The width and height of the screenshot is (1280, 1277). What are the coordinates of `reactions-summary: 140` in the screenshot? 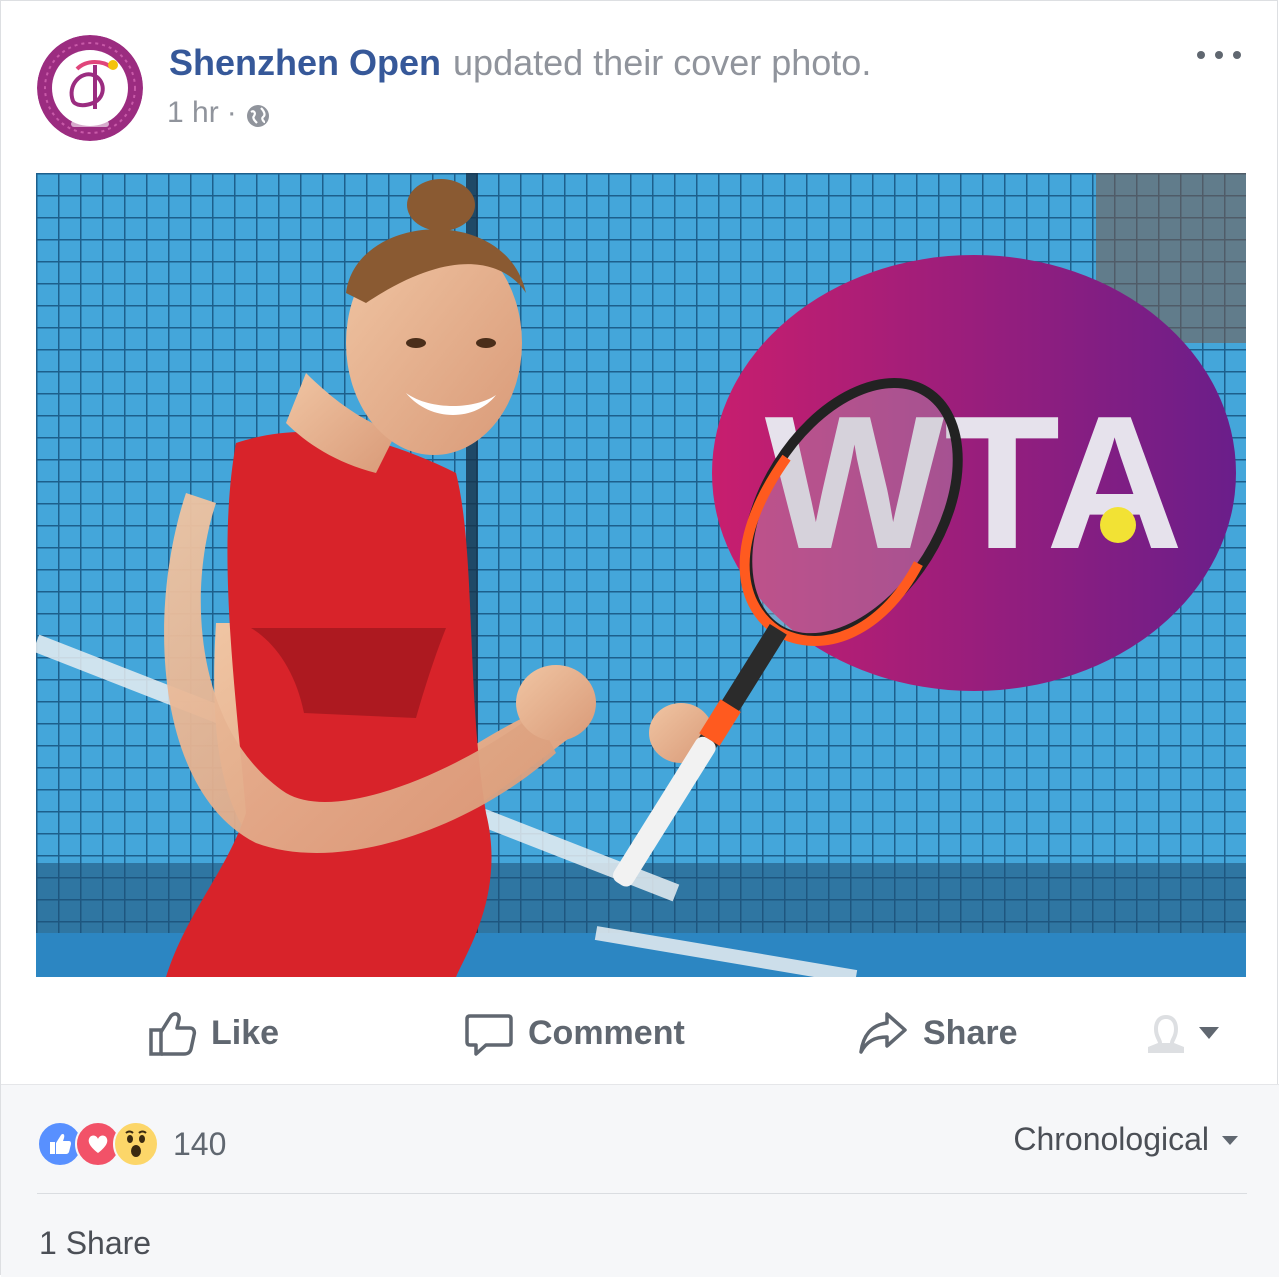 It's located at (131, 1144).